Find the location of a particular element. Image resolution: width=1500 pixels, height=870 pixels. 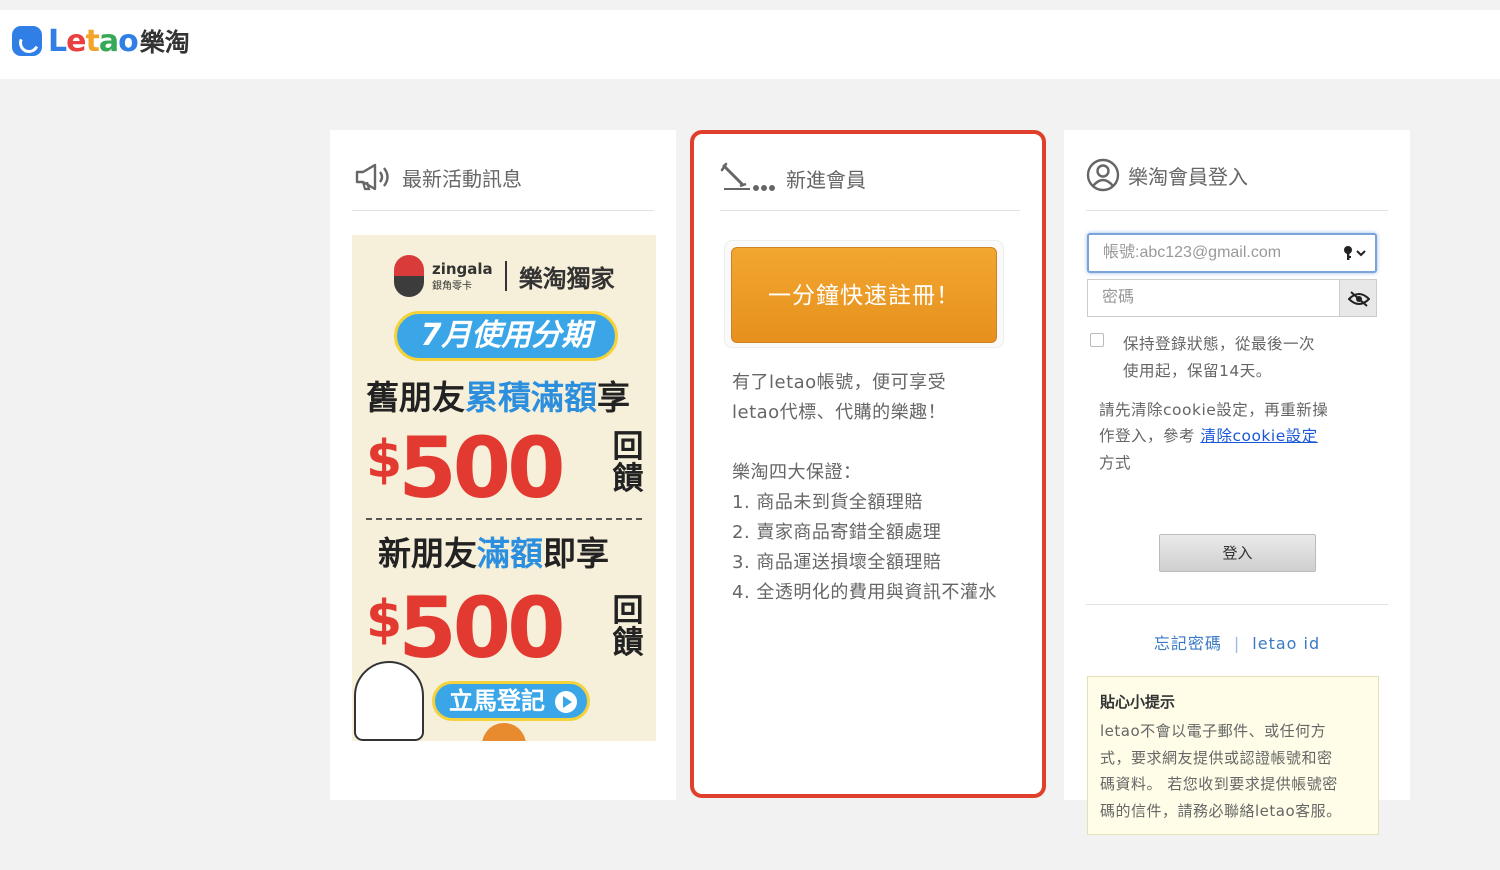

register-intro-line1: 有了letao帳號，便可享受 is located at coordinates (839, 382).